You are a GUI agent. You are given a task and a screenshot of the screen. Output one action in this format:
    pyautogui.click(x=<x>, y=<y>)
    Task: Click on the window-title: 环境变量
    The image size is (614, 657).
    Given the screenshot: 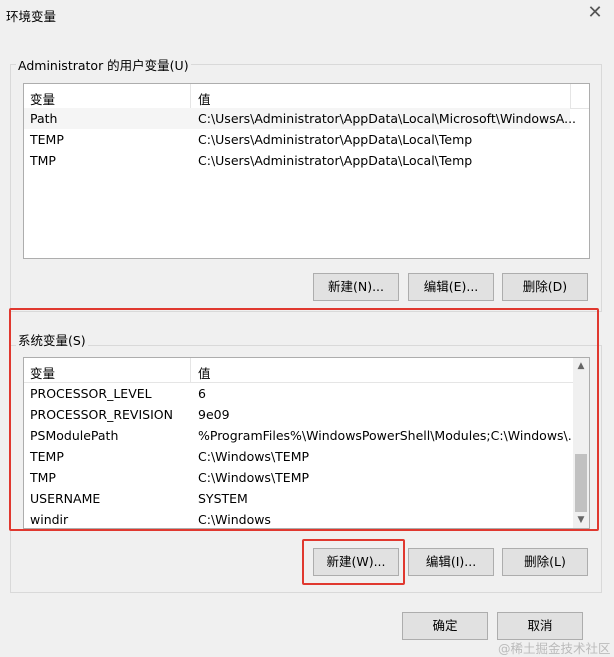 What is the action you would take?
    pyautogui.click(x=31, y=16)
    